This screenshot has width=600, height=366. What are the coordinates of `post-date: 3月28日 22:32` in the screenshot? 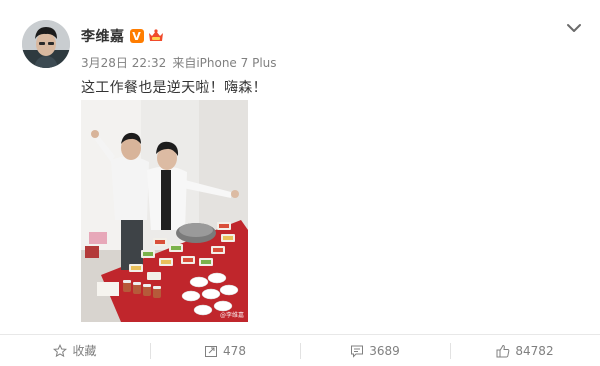 It's located at (123, 63).